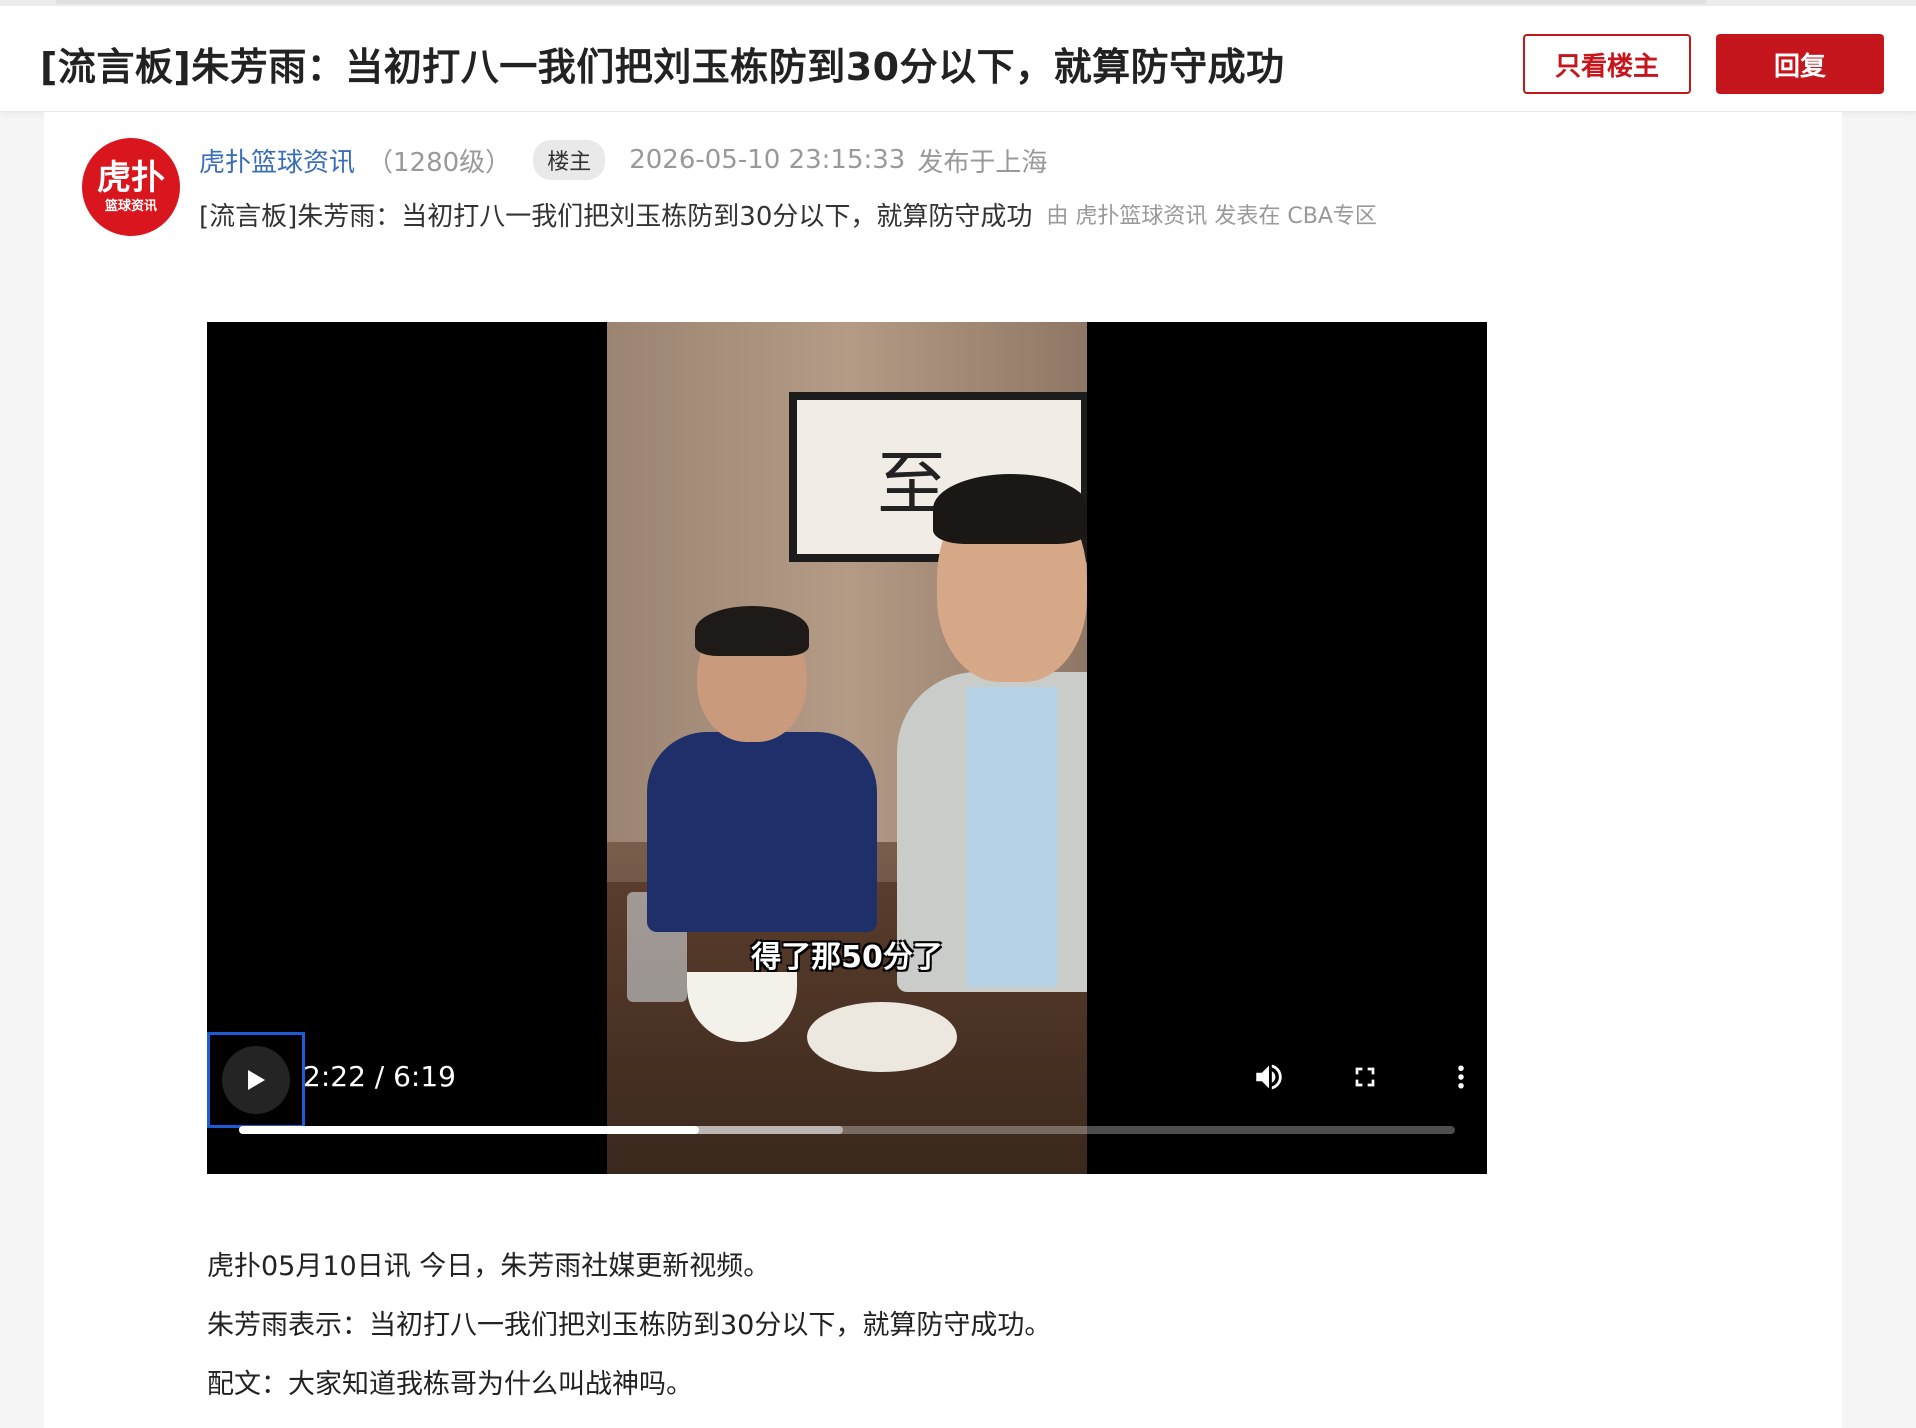 The image size is (1916, 1428). What do you see at coordinates (489, 1266) in the screenshot?
I see `body-paragraph-1: 虎扑05月10日讯 今日，朱芳雨社媒更新视频。` at bounding box center [489, 1266].